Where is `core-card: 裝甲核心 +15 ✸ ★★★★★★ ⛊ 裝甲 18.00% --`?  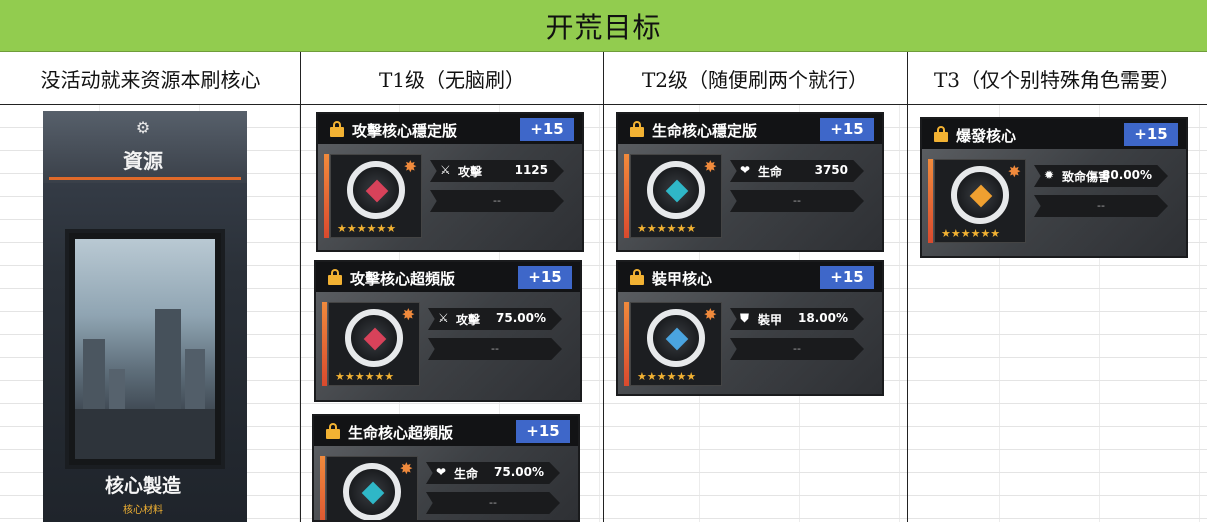
core-card: 裝甲核心 +15 ✸ ★★★★★★ ⛊ 裝甲 18.00% -- is located at coordinates (750, 328).